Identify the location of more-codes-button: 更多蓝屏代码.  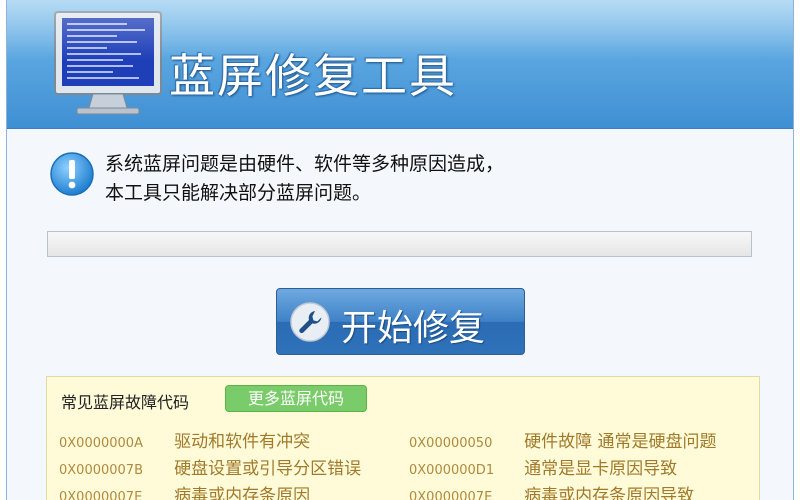
(296, 398).